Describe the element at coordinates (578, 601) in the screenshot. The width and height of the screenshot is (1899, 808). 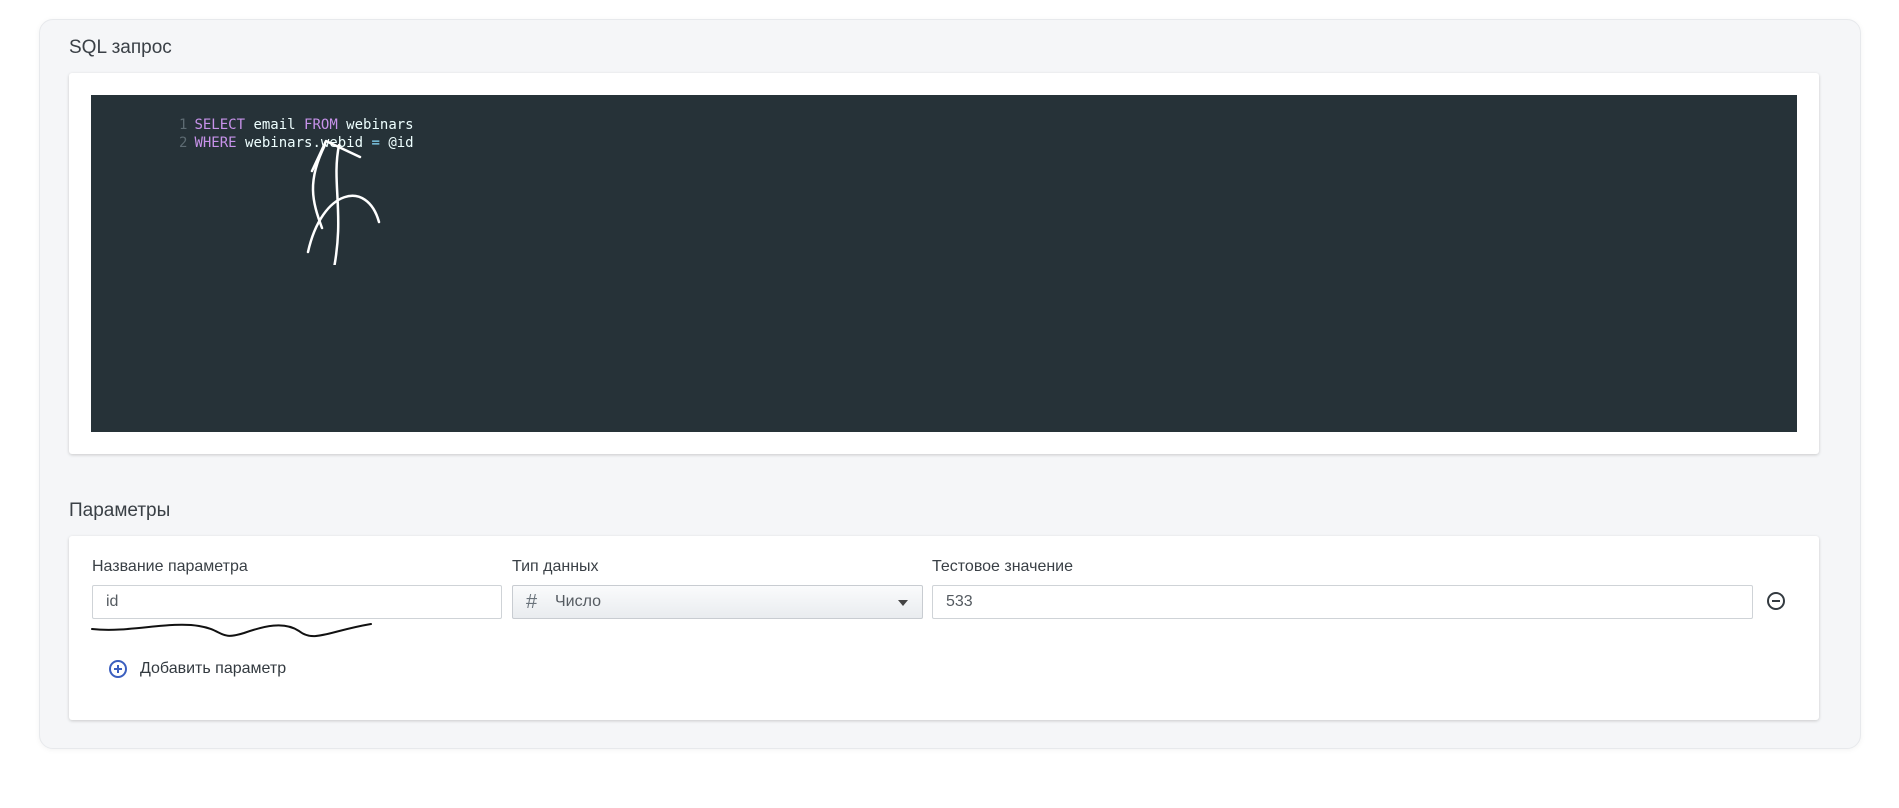
I see `param-type-value: Число` at that location.